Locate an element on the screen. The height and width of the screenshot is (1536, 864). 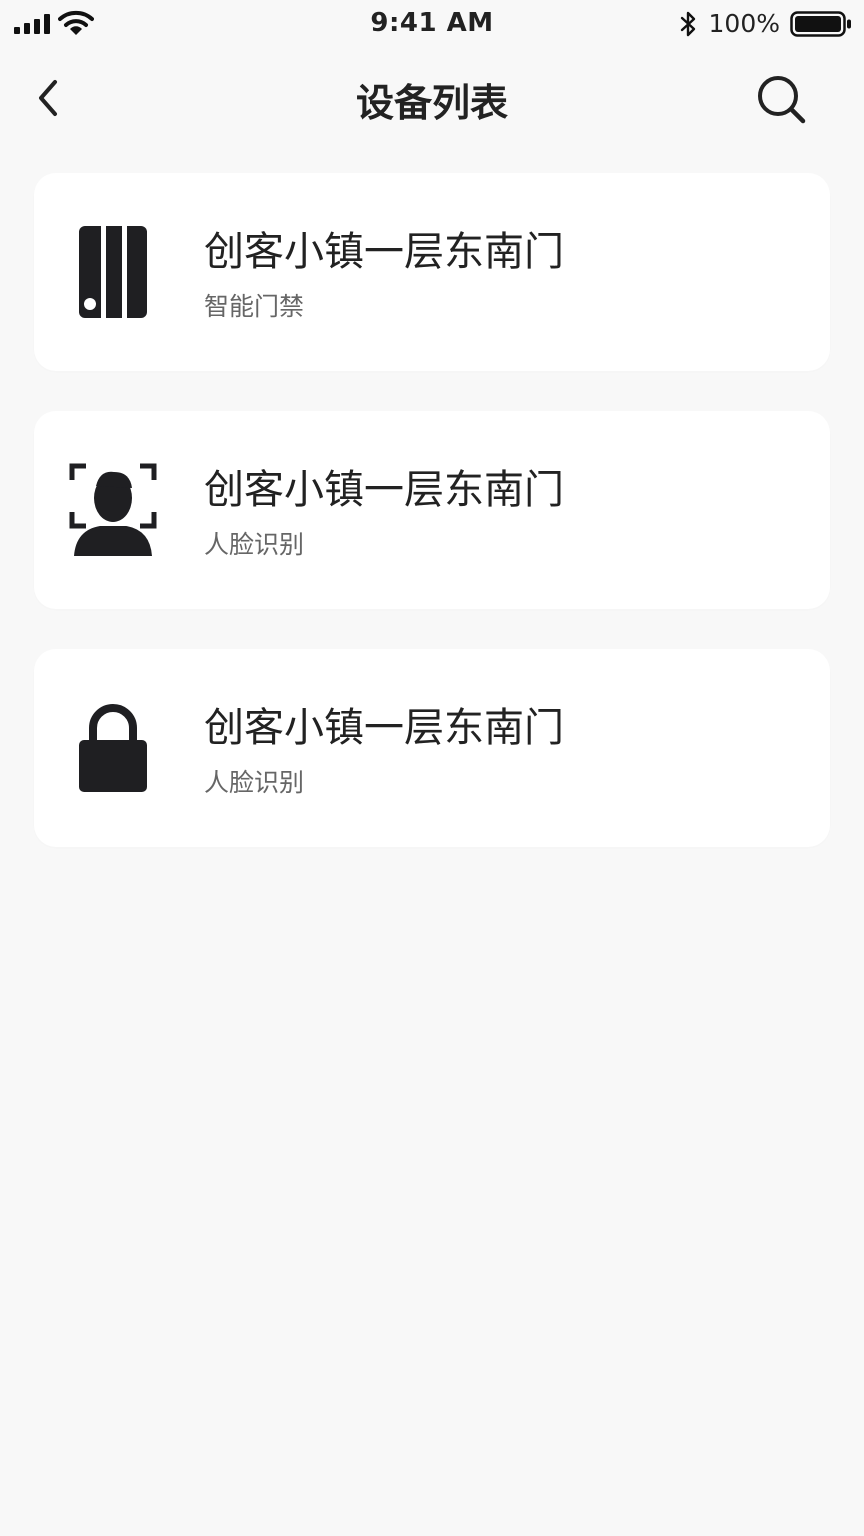
search-button is located at coordinates (781, 99).